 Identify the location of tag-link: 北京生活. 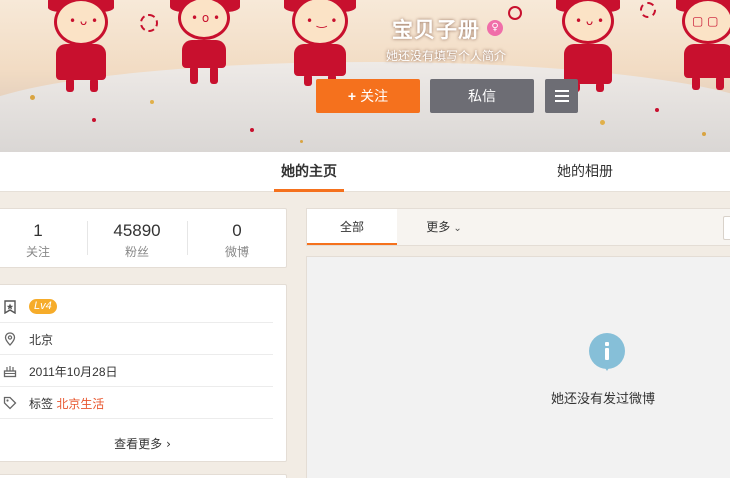
(80, 404).